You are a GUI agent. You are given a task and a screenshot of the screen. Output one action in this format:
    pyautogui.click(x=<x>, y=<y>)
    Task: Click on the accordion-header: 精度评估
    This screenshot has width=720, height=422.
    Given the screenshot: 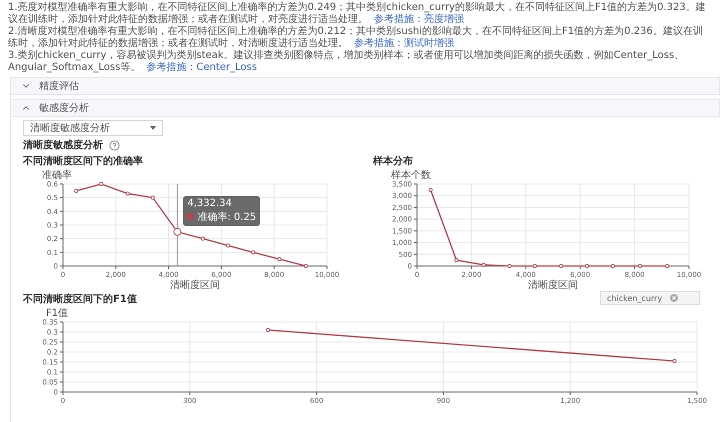 What is the action you would take?
    pyautogui.click(x=365, y=86)
    